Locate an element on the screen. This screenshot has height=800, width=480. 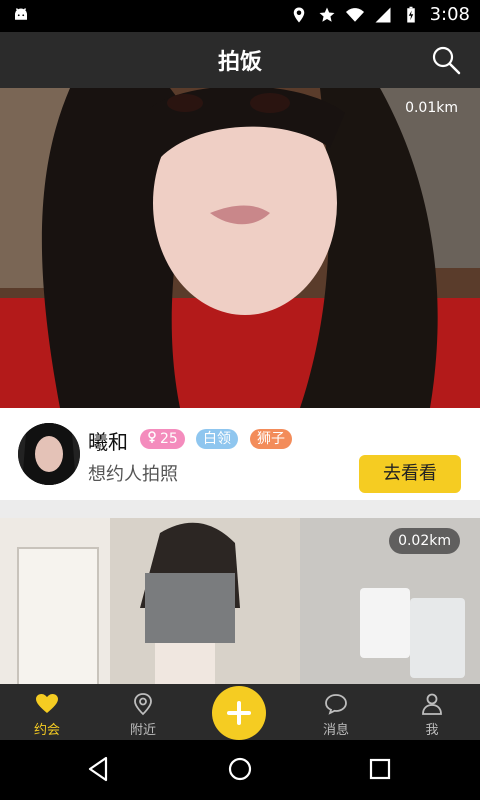
tab-me: 我 is located at coordinates (432, 712).